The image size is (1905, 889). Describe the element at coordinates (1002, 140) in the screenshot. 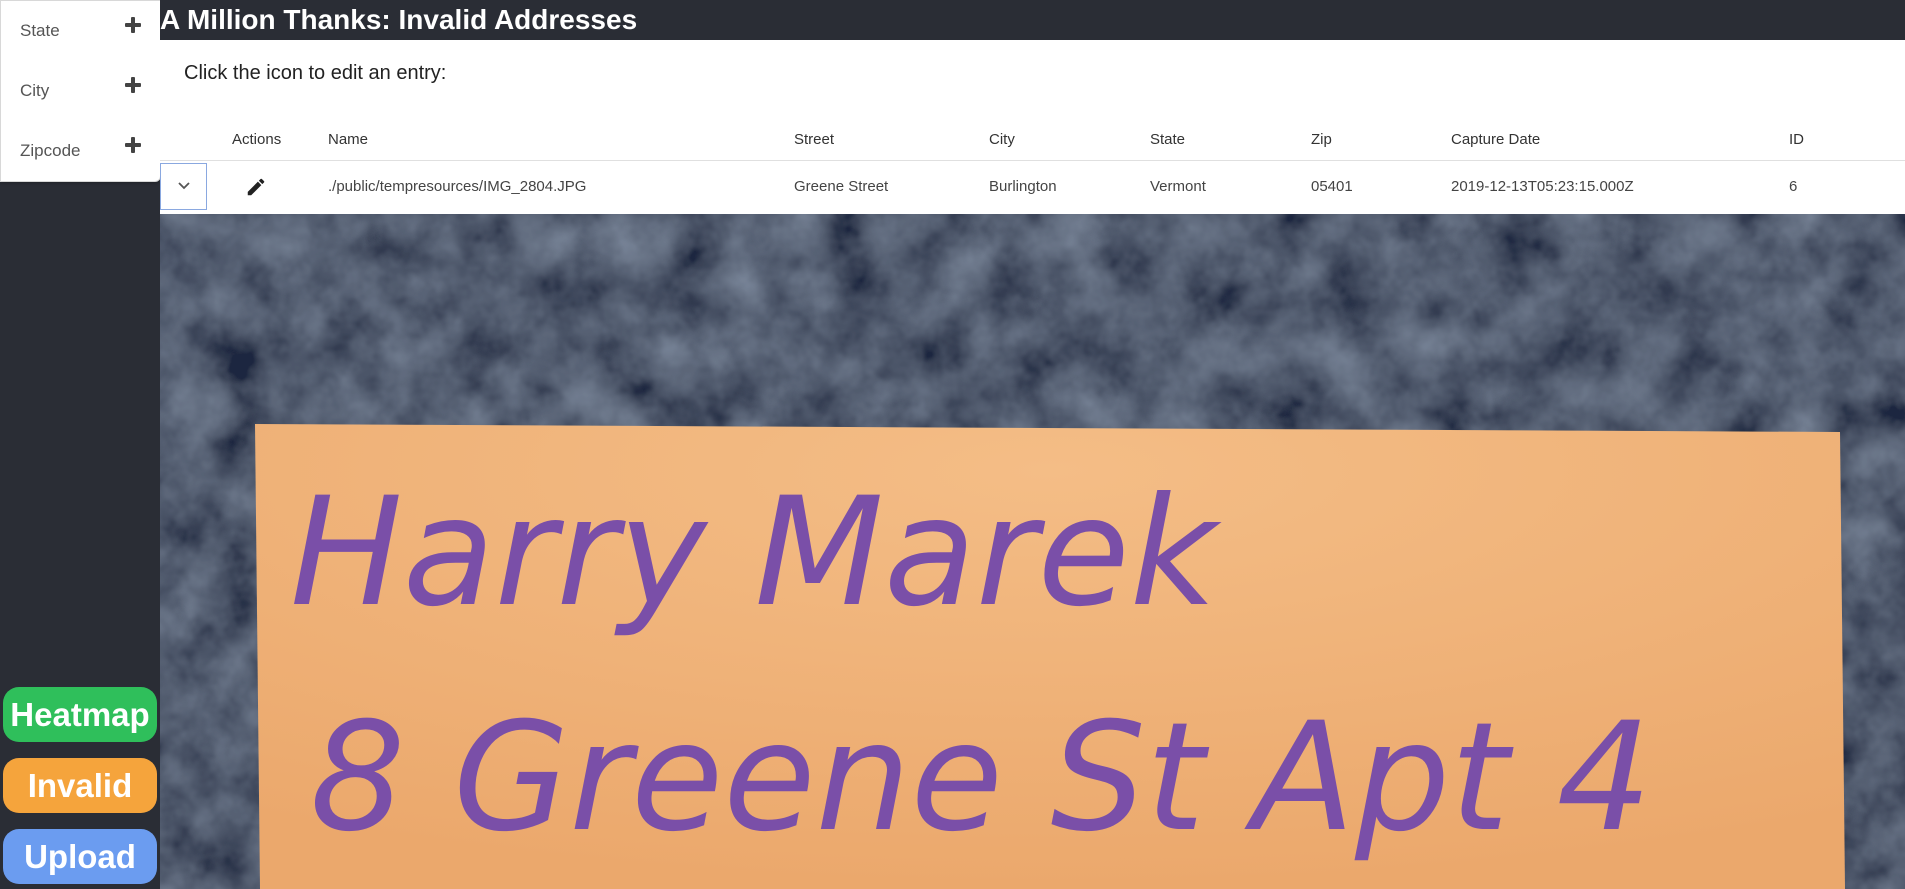

I see `column-header-city: City` at that location.